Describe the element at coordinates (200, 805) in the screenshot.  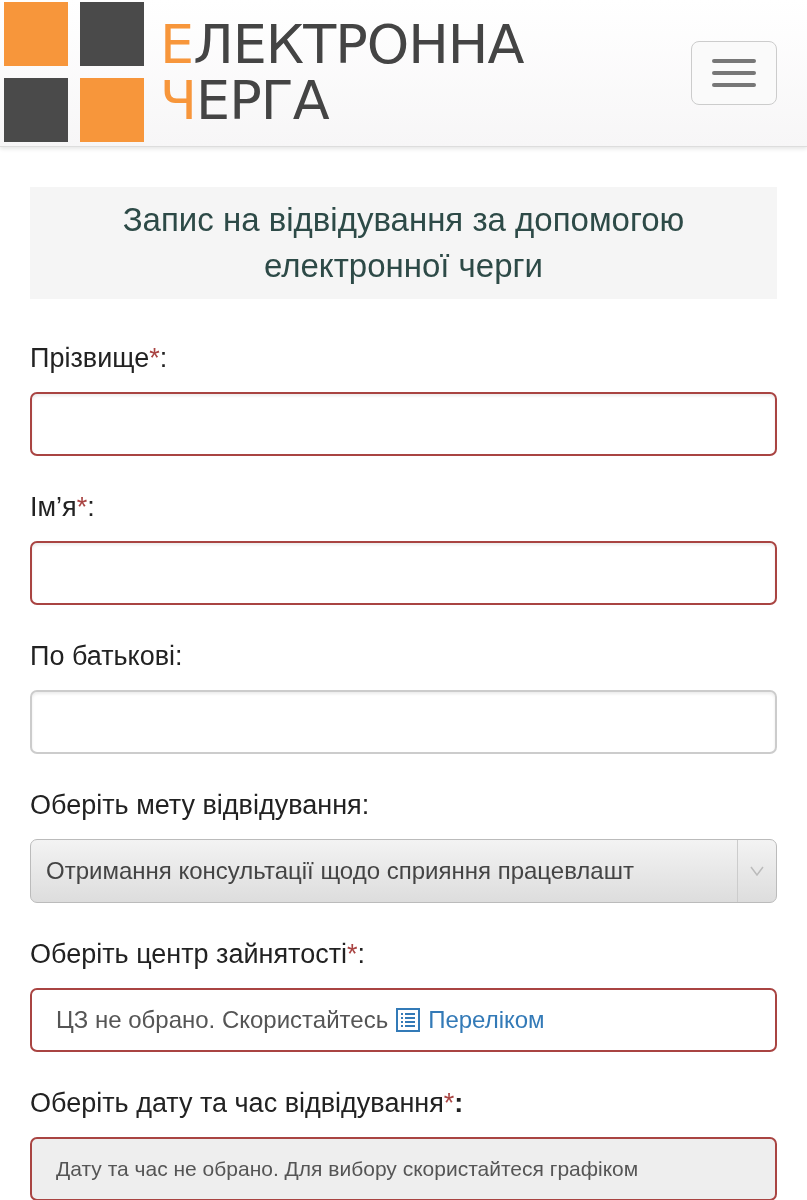
I see `field-label: Оберіть мету відвідування:` at that location.